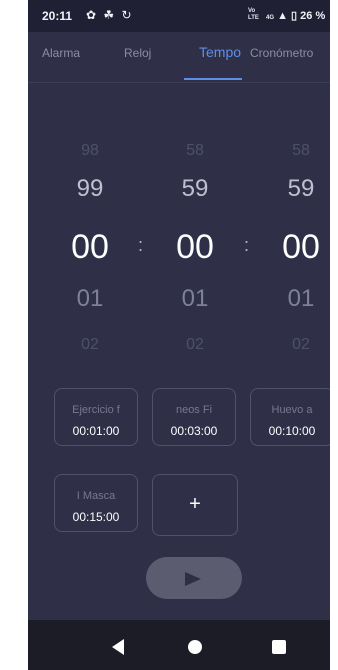  Describe the element at coordinates (301, 298) in the screenshot. I see `seconds-next: 01` at that location.